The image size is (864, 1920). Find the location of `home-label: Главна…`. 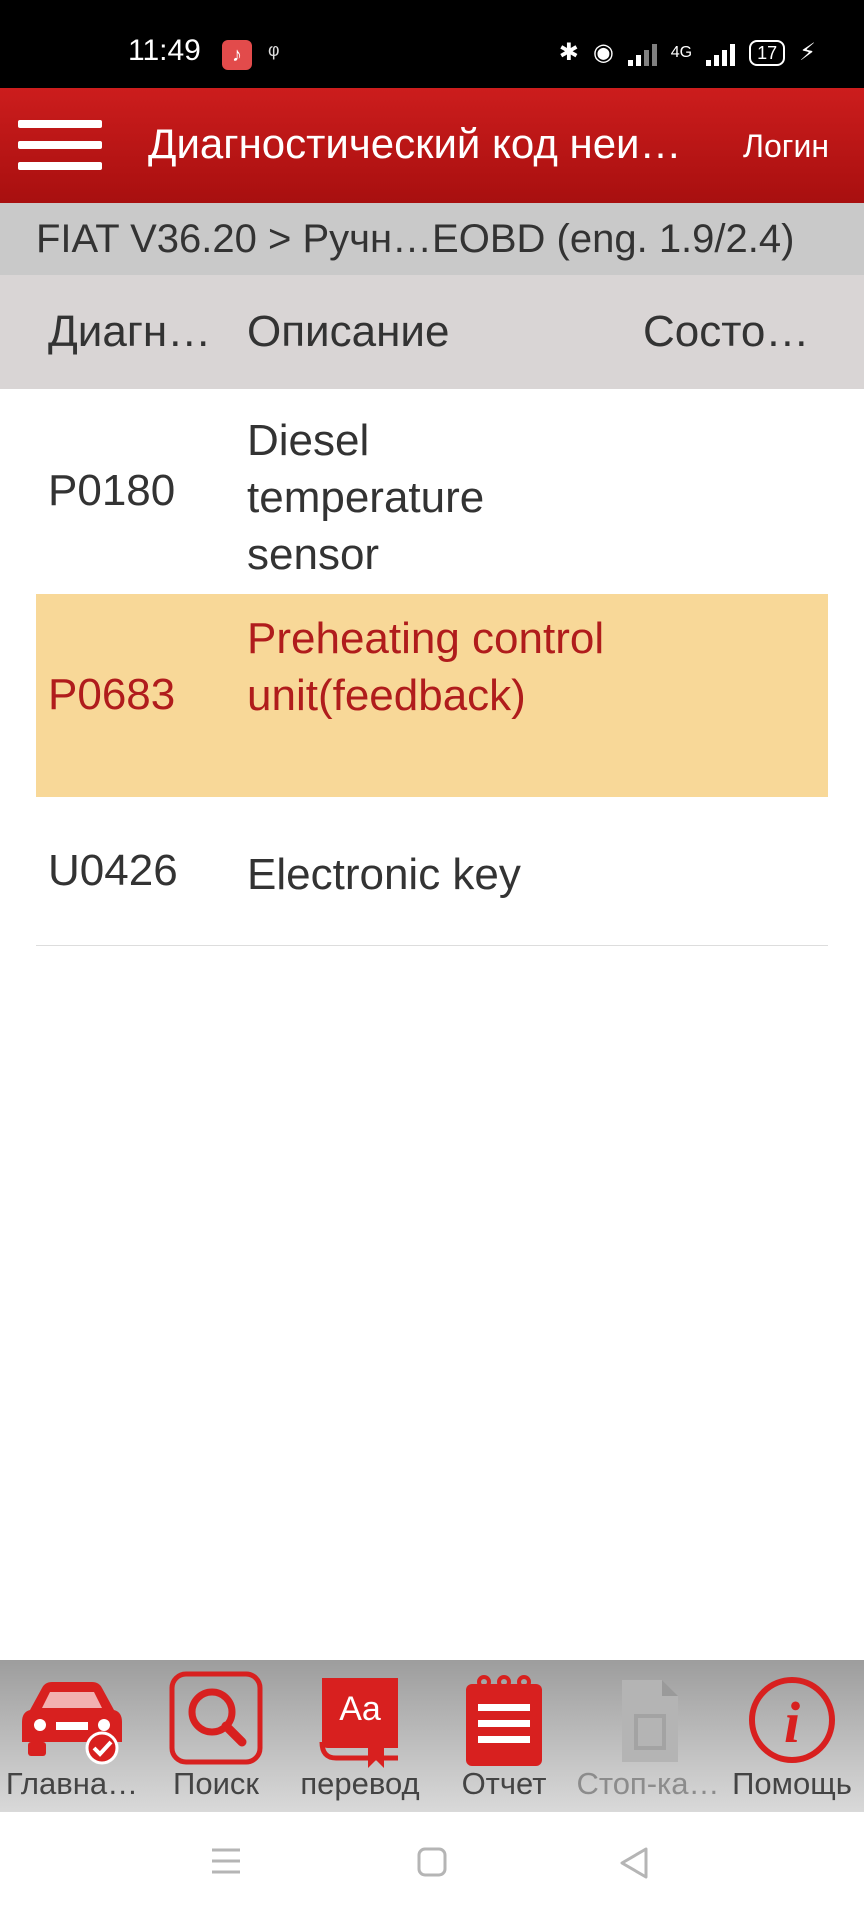

home-label: Главна… is located at coordinates (72, 1783).